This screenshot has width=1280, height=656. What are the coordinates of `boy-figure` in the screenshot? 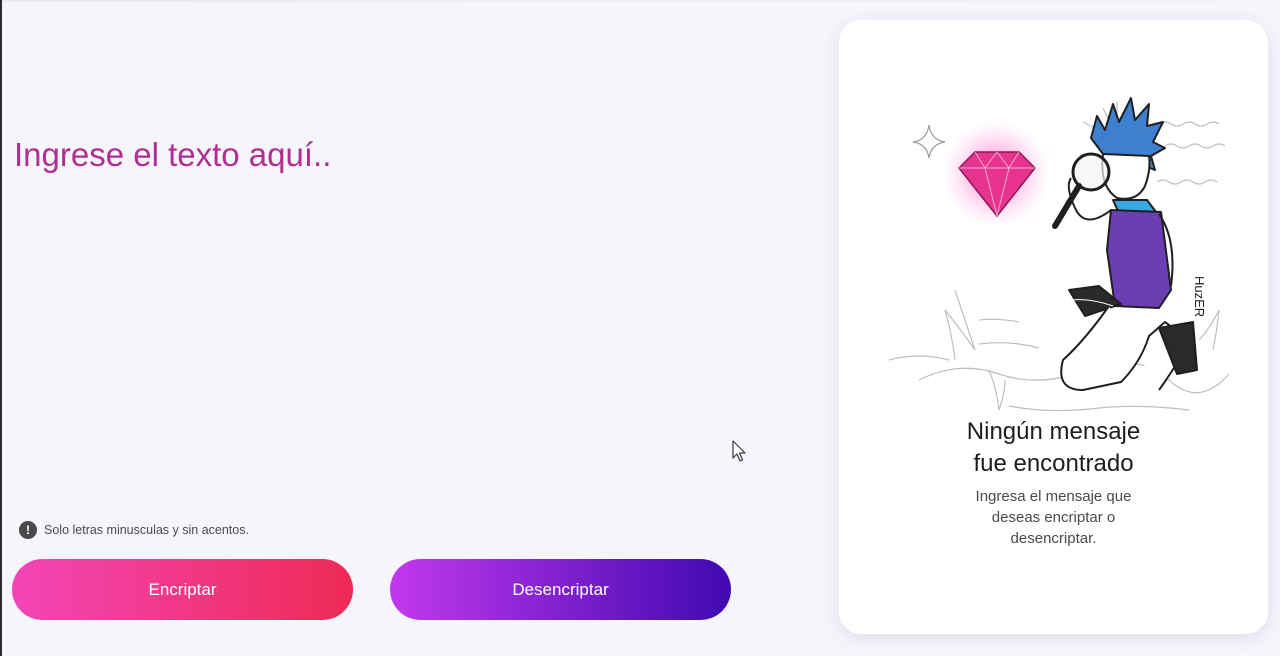 It's located at (1125, 244).